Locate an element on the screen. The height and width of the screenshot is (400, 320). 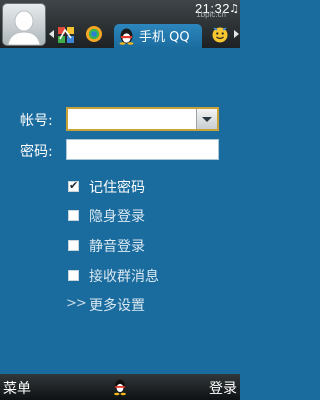
softkey-bar: 菜单 登录 is located at coordinates (120, 387).